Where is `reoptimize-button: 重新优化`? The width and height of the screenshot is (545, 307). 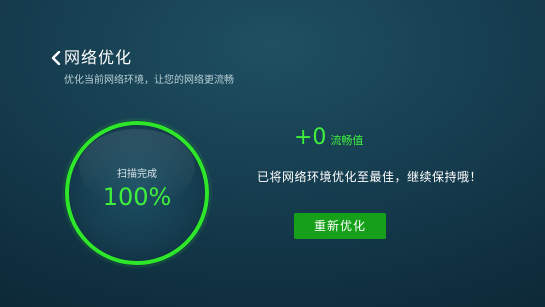
reoptimize-button: 重新优化 is located at coordinates (340, 226).